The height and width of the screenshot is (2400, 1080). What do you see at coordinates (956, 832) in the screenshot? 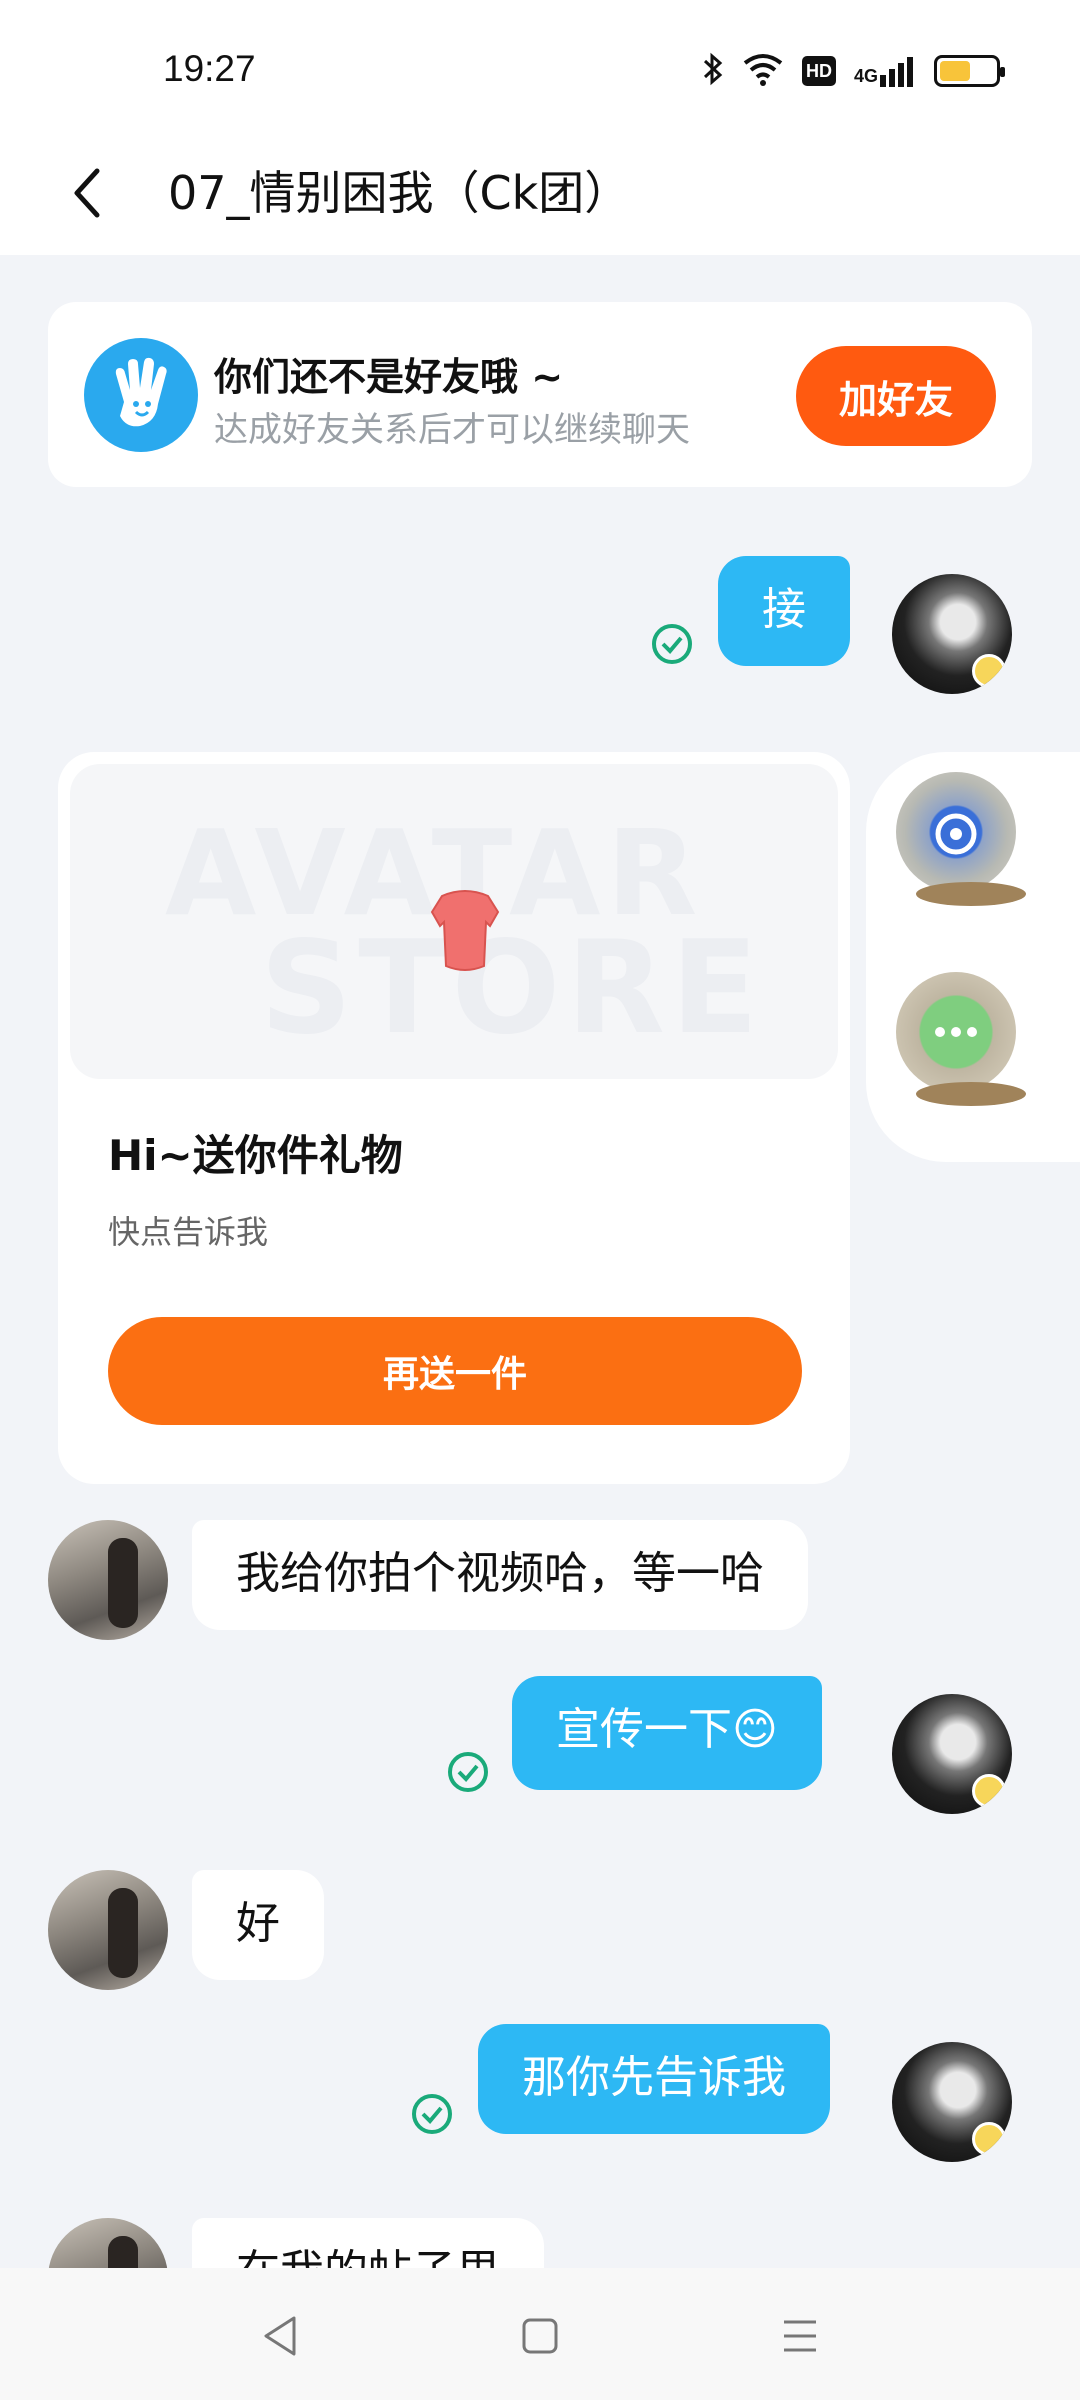
I see `camera-icon` at bounding box center [956, 832].